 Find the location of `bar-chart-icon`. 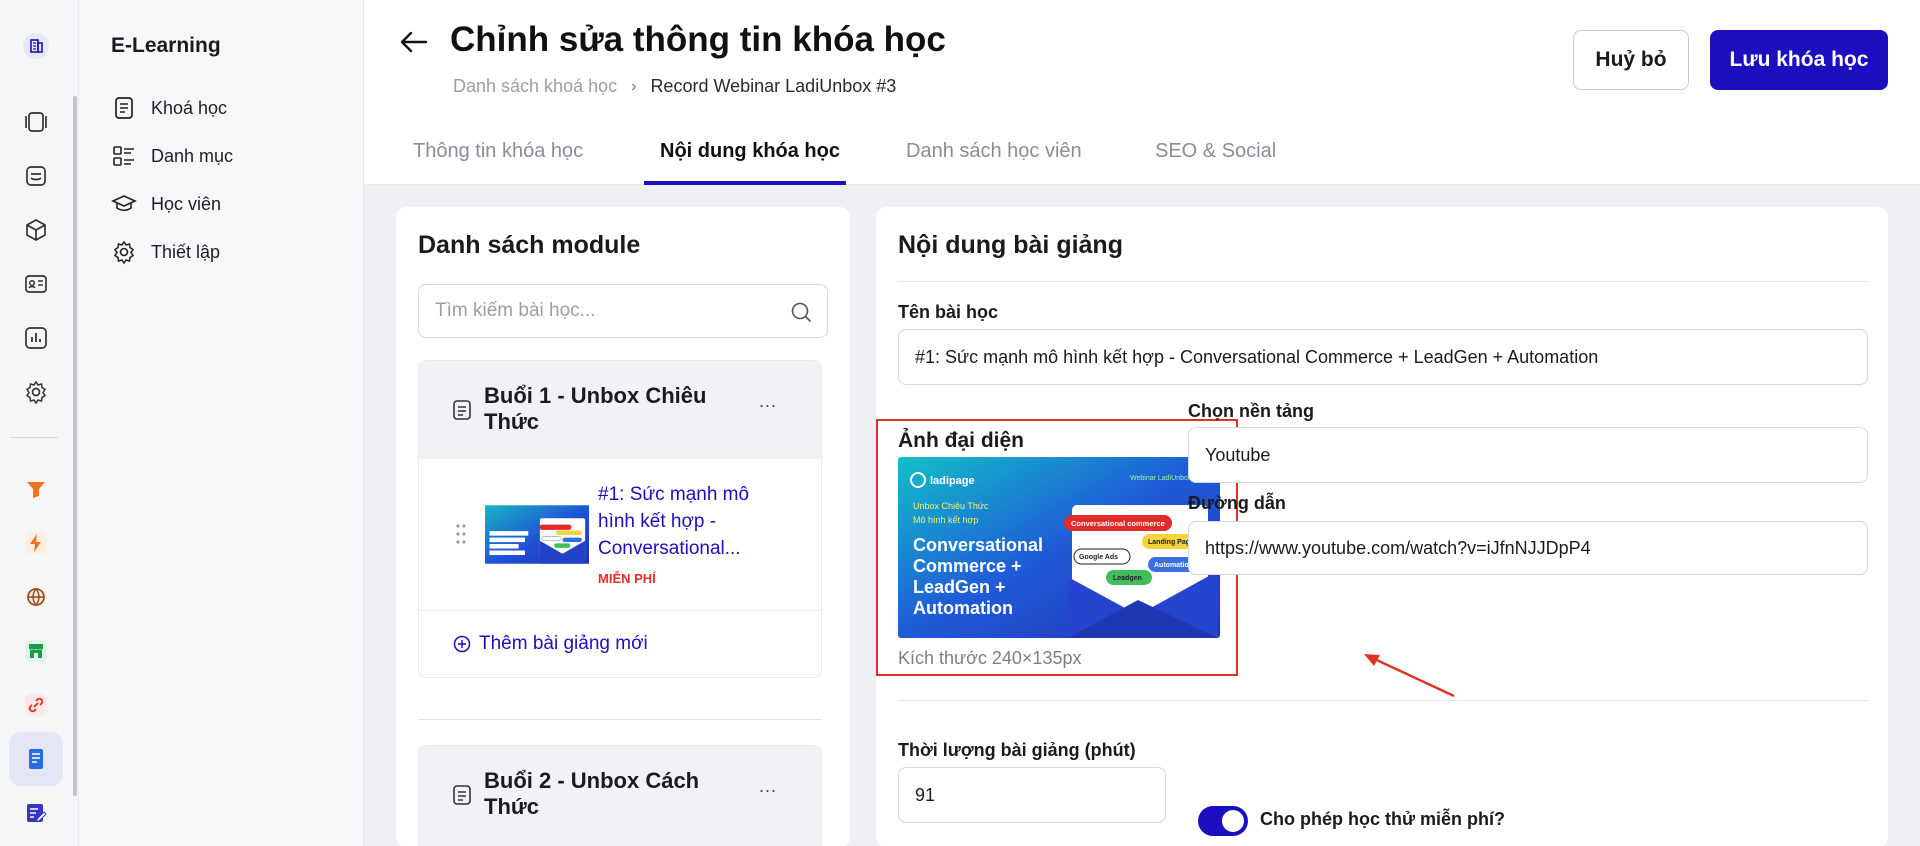

bar-chart-icon is located at coordinates (36, 338).